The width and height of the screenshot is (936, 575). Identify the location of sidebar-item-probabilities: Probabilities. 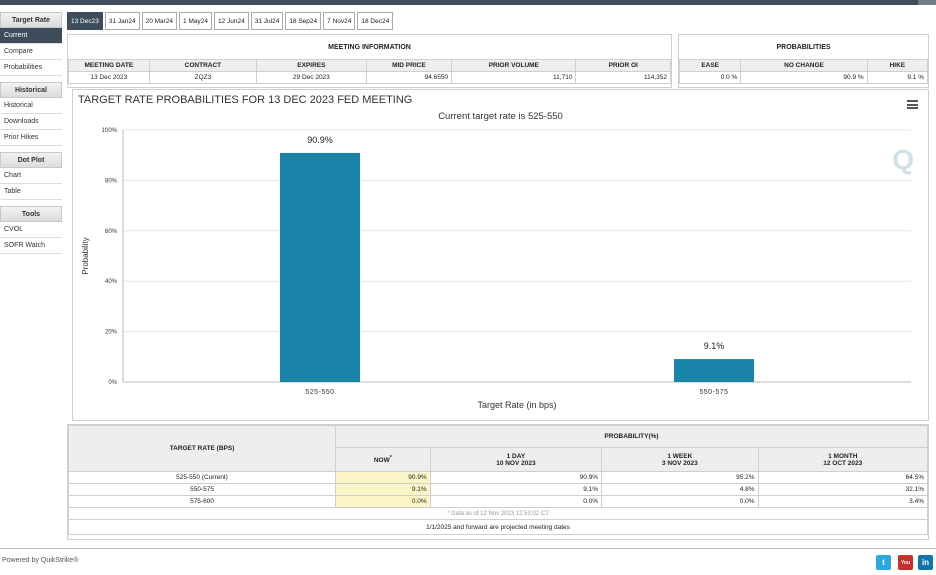
(31, 68).